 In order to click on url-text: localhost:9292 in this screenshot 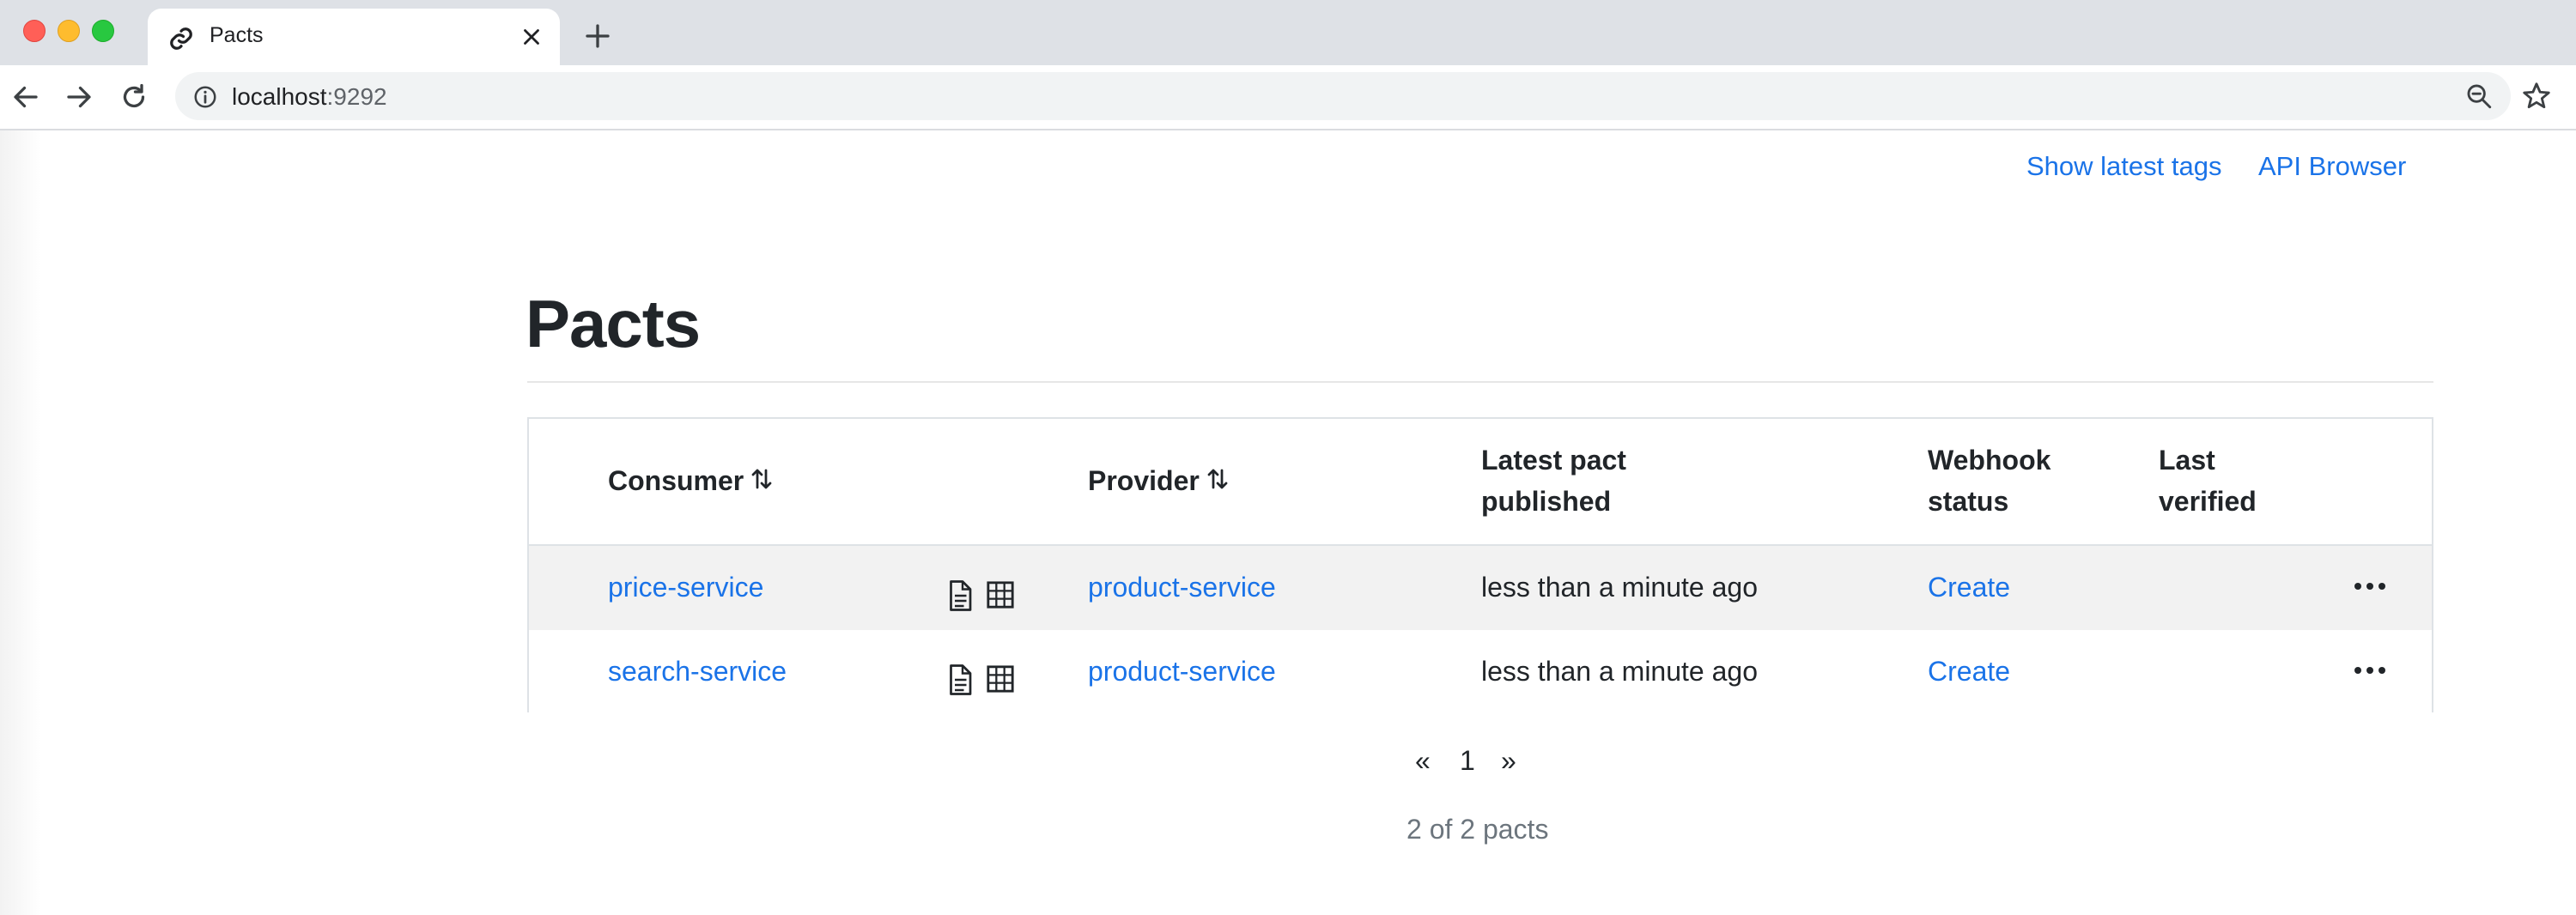, I will do `click(310, 97)`.